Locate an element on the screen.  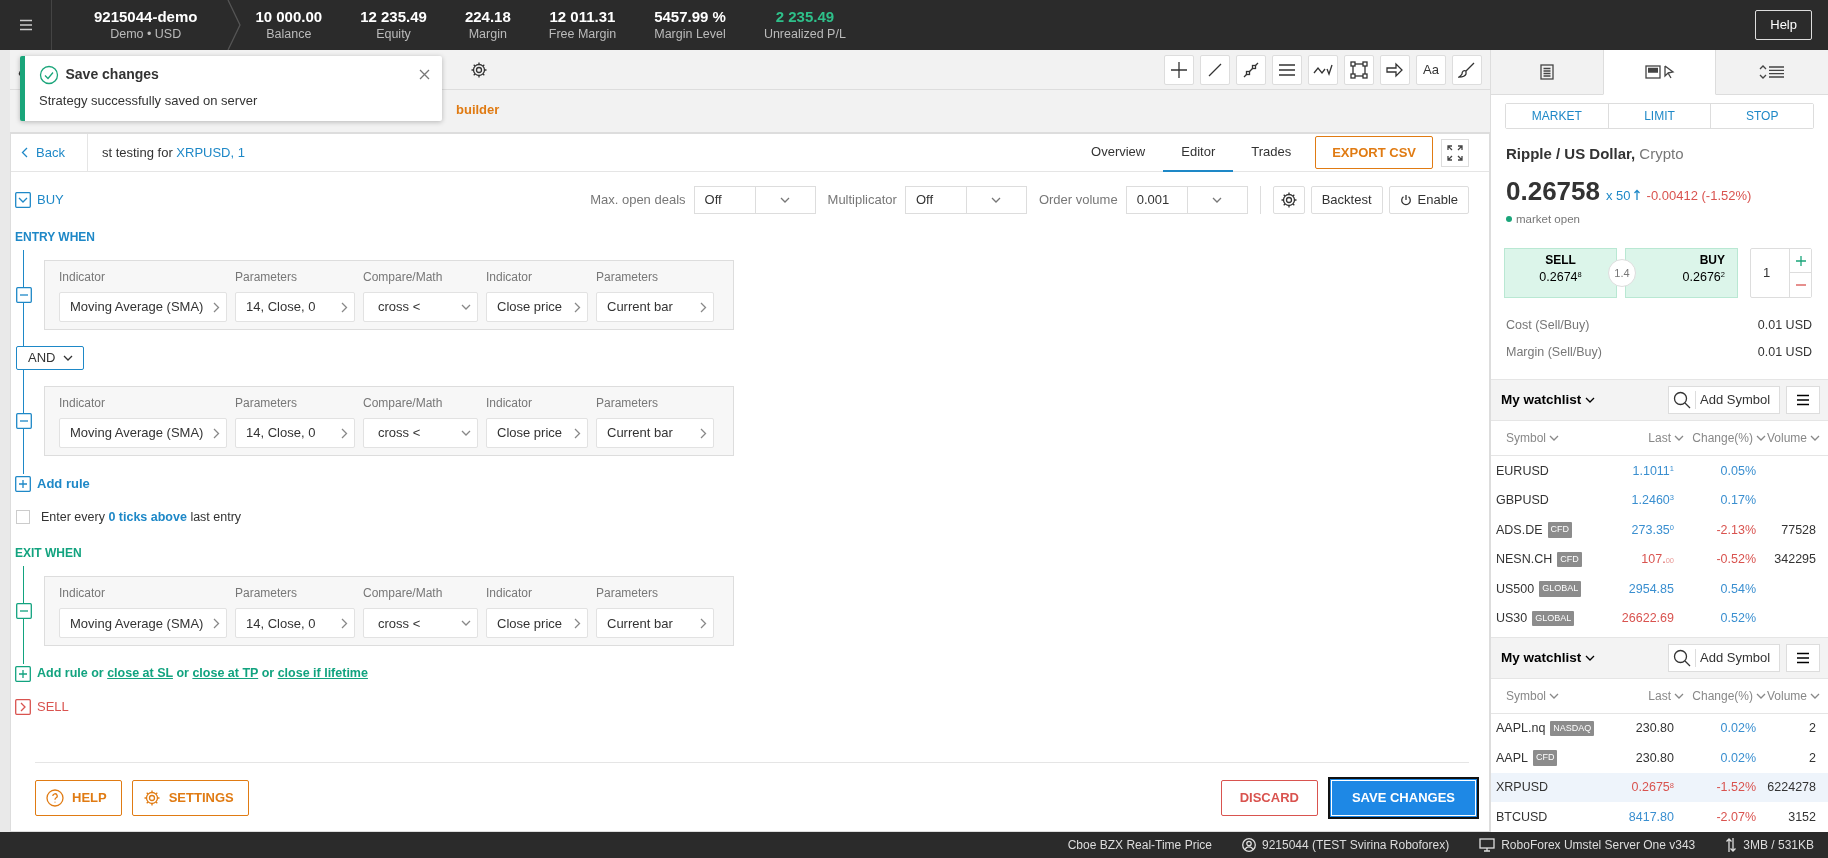
watchlist-row: XRPUSD 0.2675$^{8}$ -1.52% 6224278 is located at coordinates (1659, 788).